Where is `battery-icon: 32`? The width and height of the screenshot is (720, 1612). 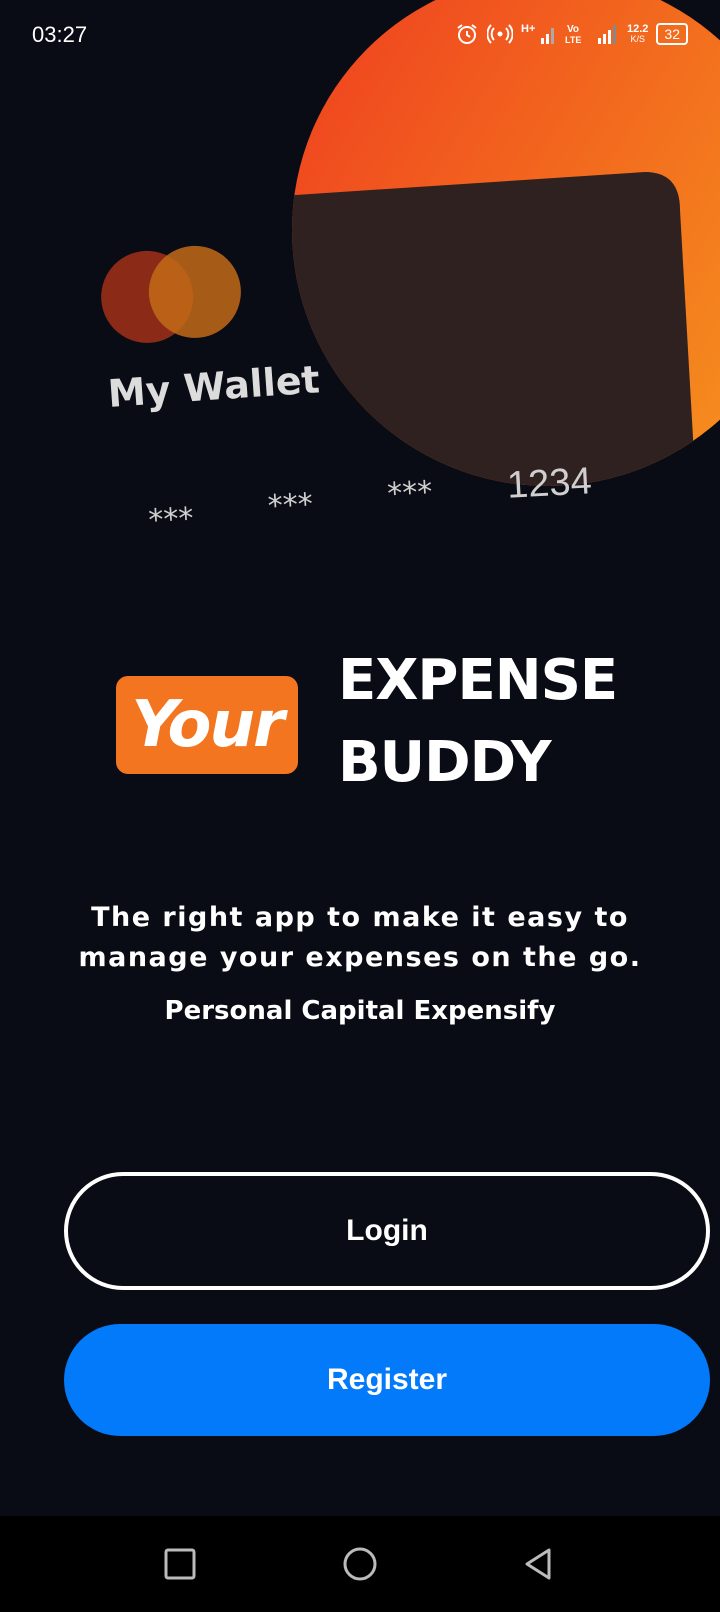 battery-icon: 32 is located at coordinates (672, 34).